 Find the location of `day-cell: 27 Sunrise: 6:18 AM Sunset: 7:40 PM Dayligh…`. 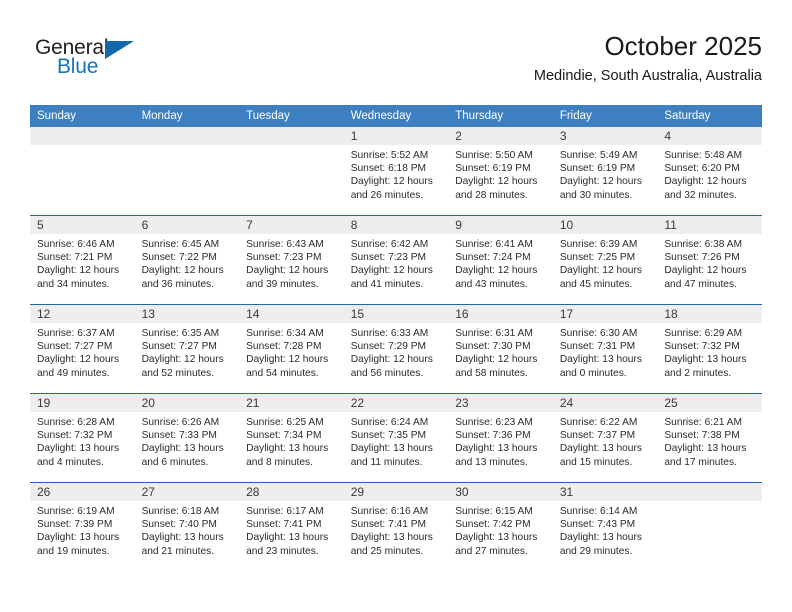

day-cell: 27 Sunrise: 6:18 AM Sunset: 7:40 PM Dayligh… is located at coordinates (187, 527).